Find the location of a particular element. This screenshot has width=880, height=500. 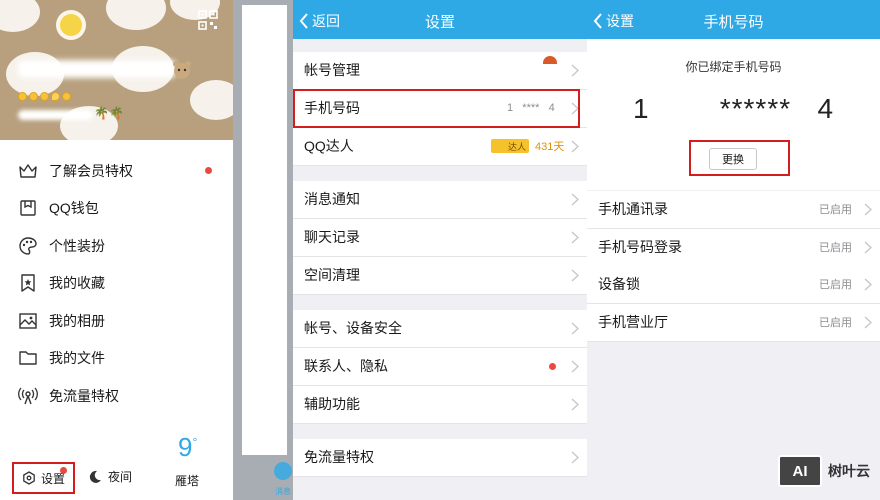

menu-item-label: 我的相册 is located at coordinates (77, 320).